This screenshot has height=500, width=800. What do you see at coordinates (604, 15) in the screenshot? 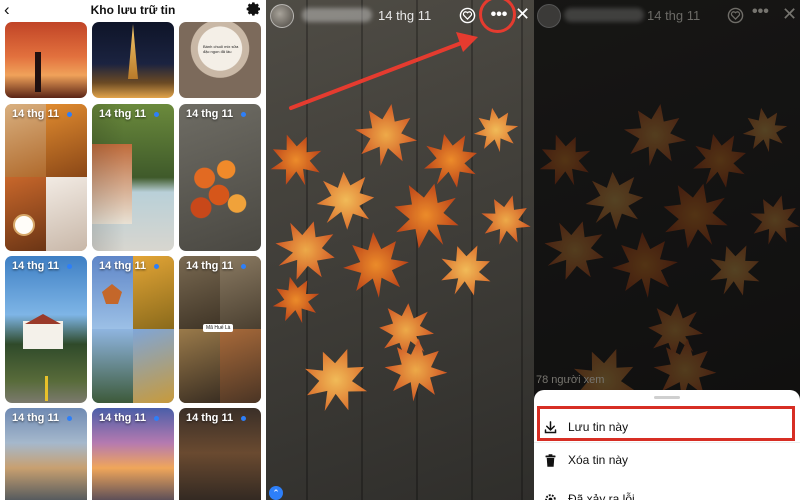
I see `blurred-username` at bounding box center [604, 15].